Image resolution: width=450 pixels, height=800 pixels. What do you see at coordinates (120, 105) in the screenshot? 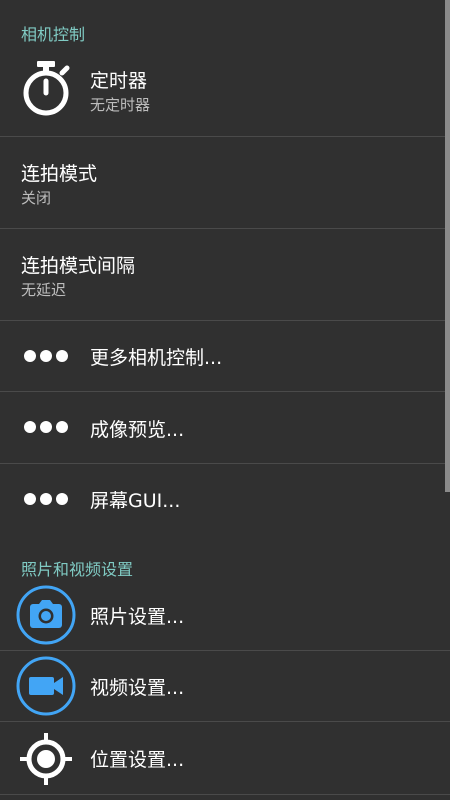
I see `pref-timer-summary: 无定时器` at bounding box center [120, 105].